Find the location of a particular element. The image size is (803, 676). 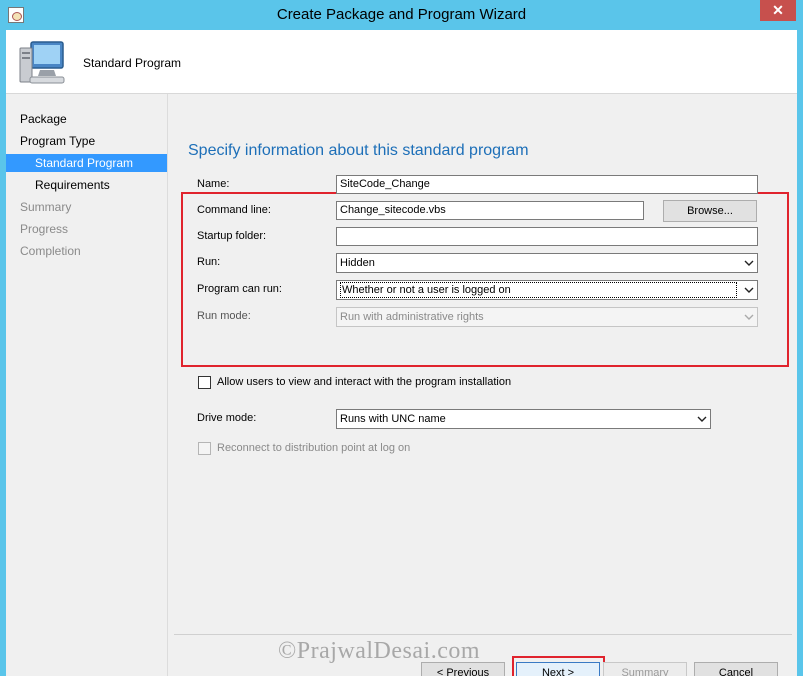

title-bar: Create Package and Program Wizard ✕ is located at coordinates (401, 15).